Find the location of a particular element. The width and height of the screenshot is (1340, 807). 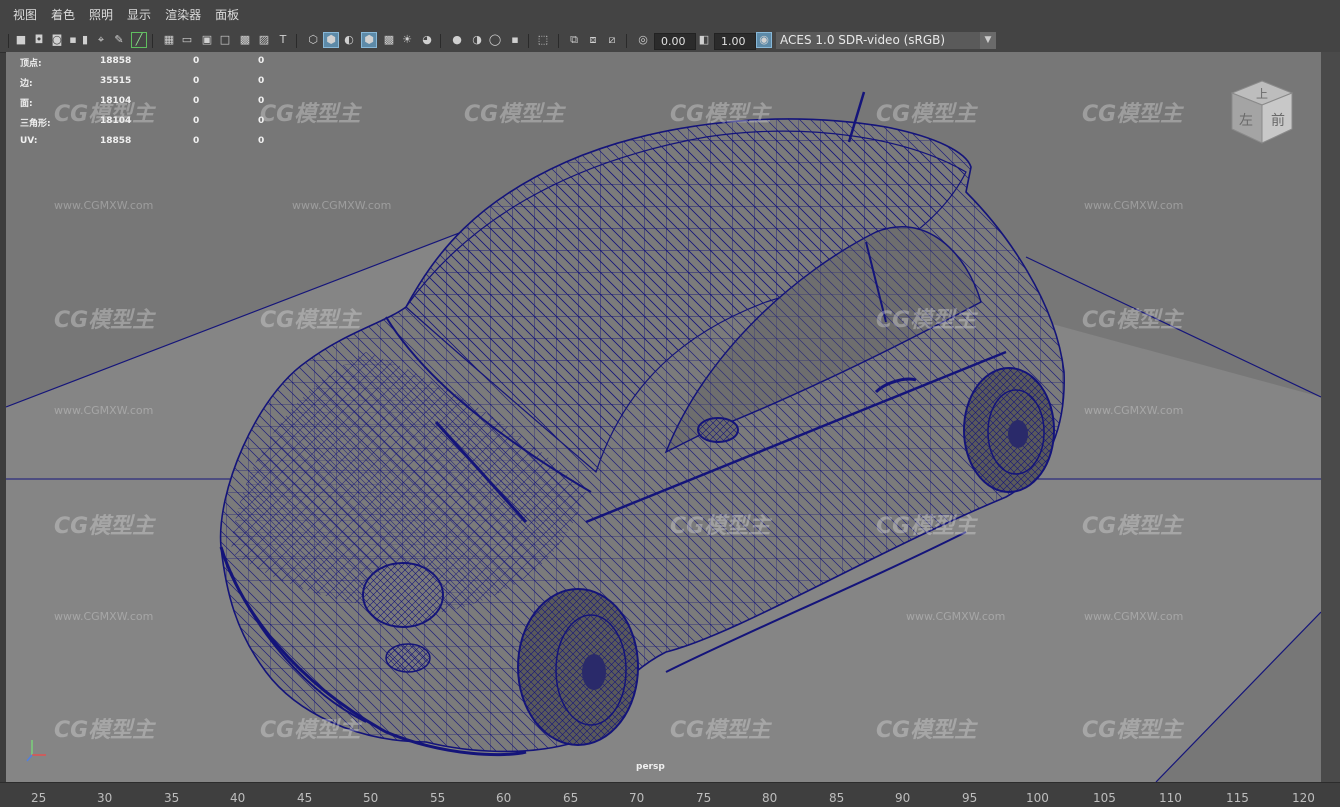

timeline-tick-label: 105 is located at coordinates (1104, 798).